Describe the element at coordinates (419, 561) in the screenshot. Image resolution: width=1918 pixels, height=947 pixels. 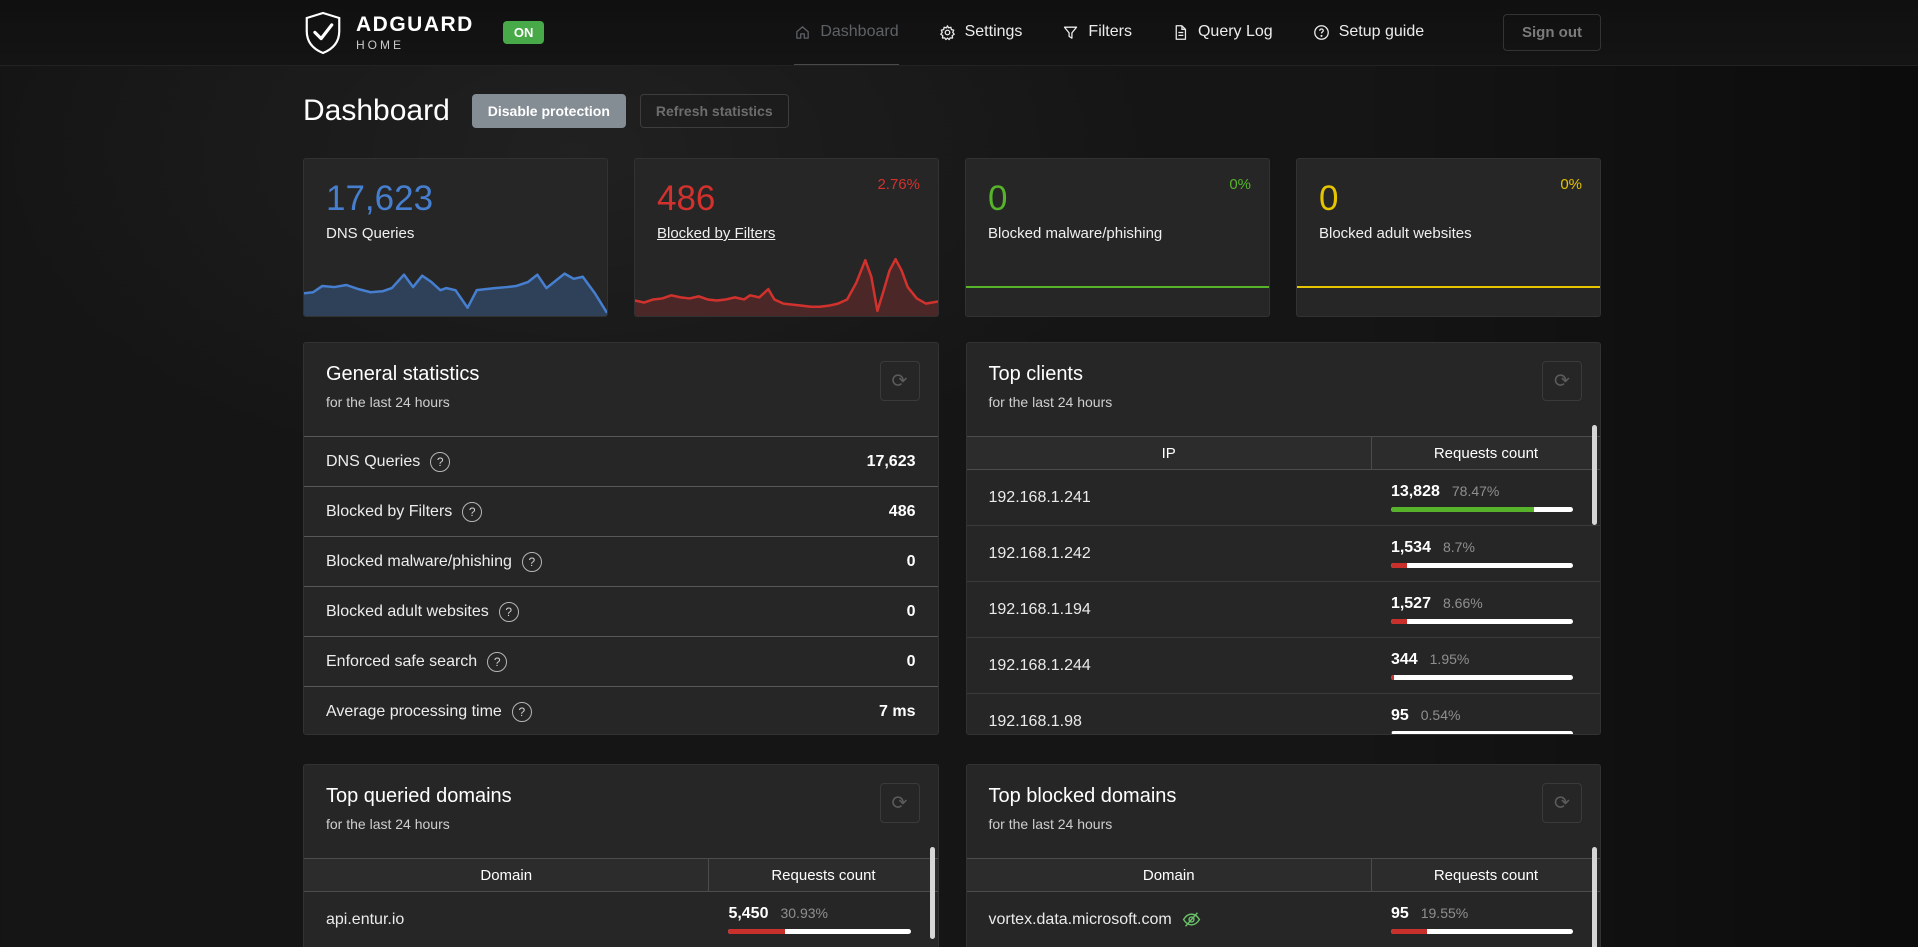
I see `stat-label: Blocked malware/phishing` at that location.